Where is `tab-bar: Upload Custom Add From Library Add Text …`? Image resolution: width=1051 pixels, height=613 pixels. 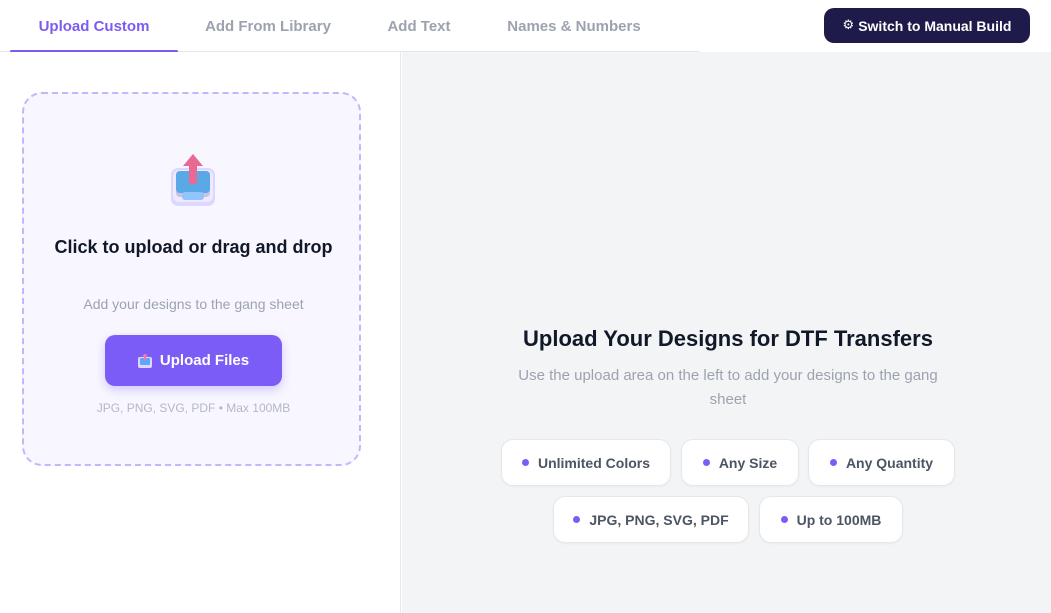 tab-bar: Upload Custom Add From Library Add Text … is located at coordinates (350, 26).